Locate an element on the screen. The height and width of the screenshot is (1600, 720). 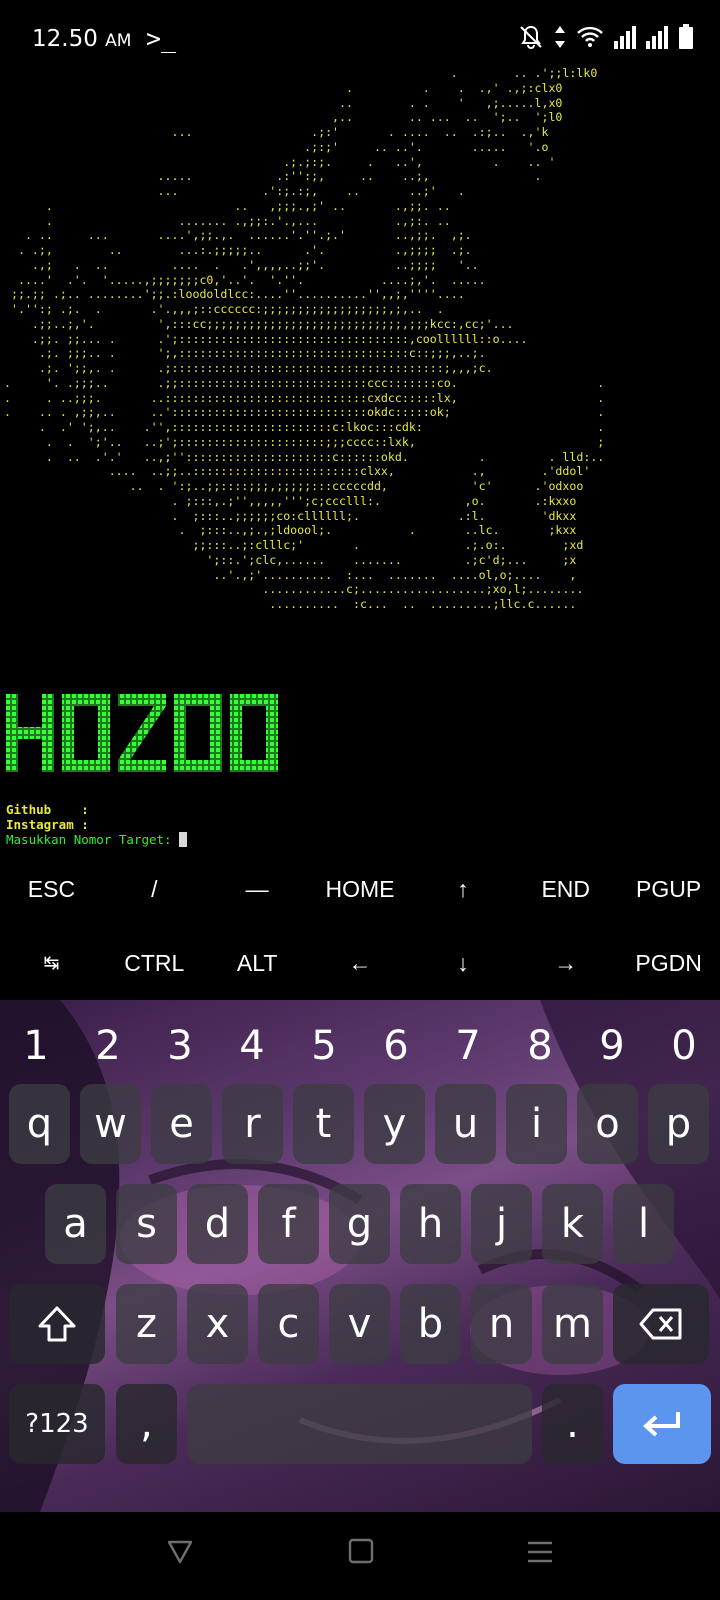
target-prompt: Masukkan Nomor Target: is located at coordinates (93, 839).